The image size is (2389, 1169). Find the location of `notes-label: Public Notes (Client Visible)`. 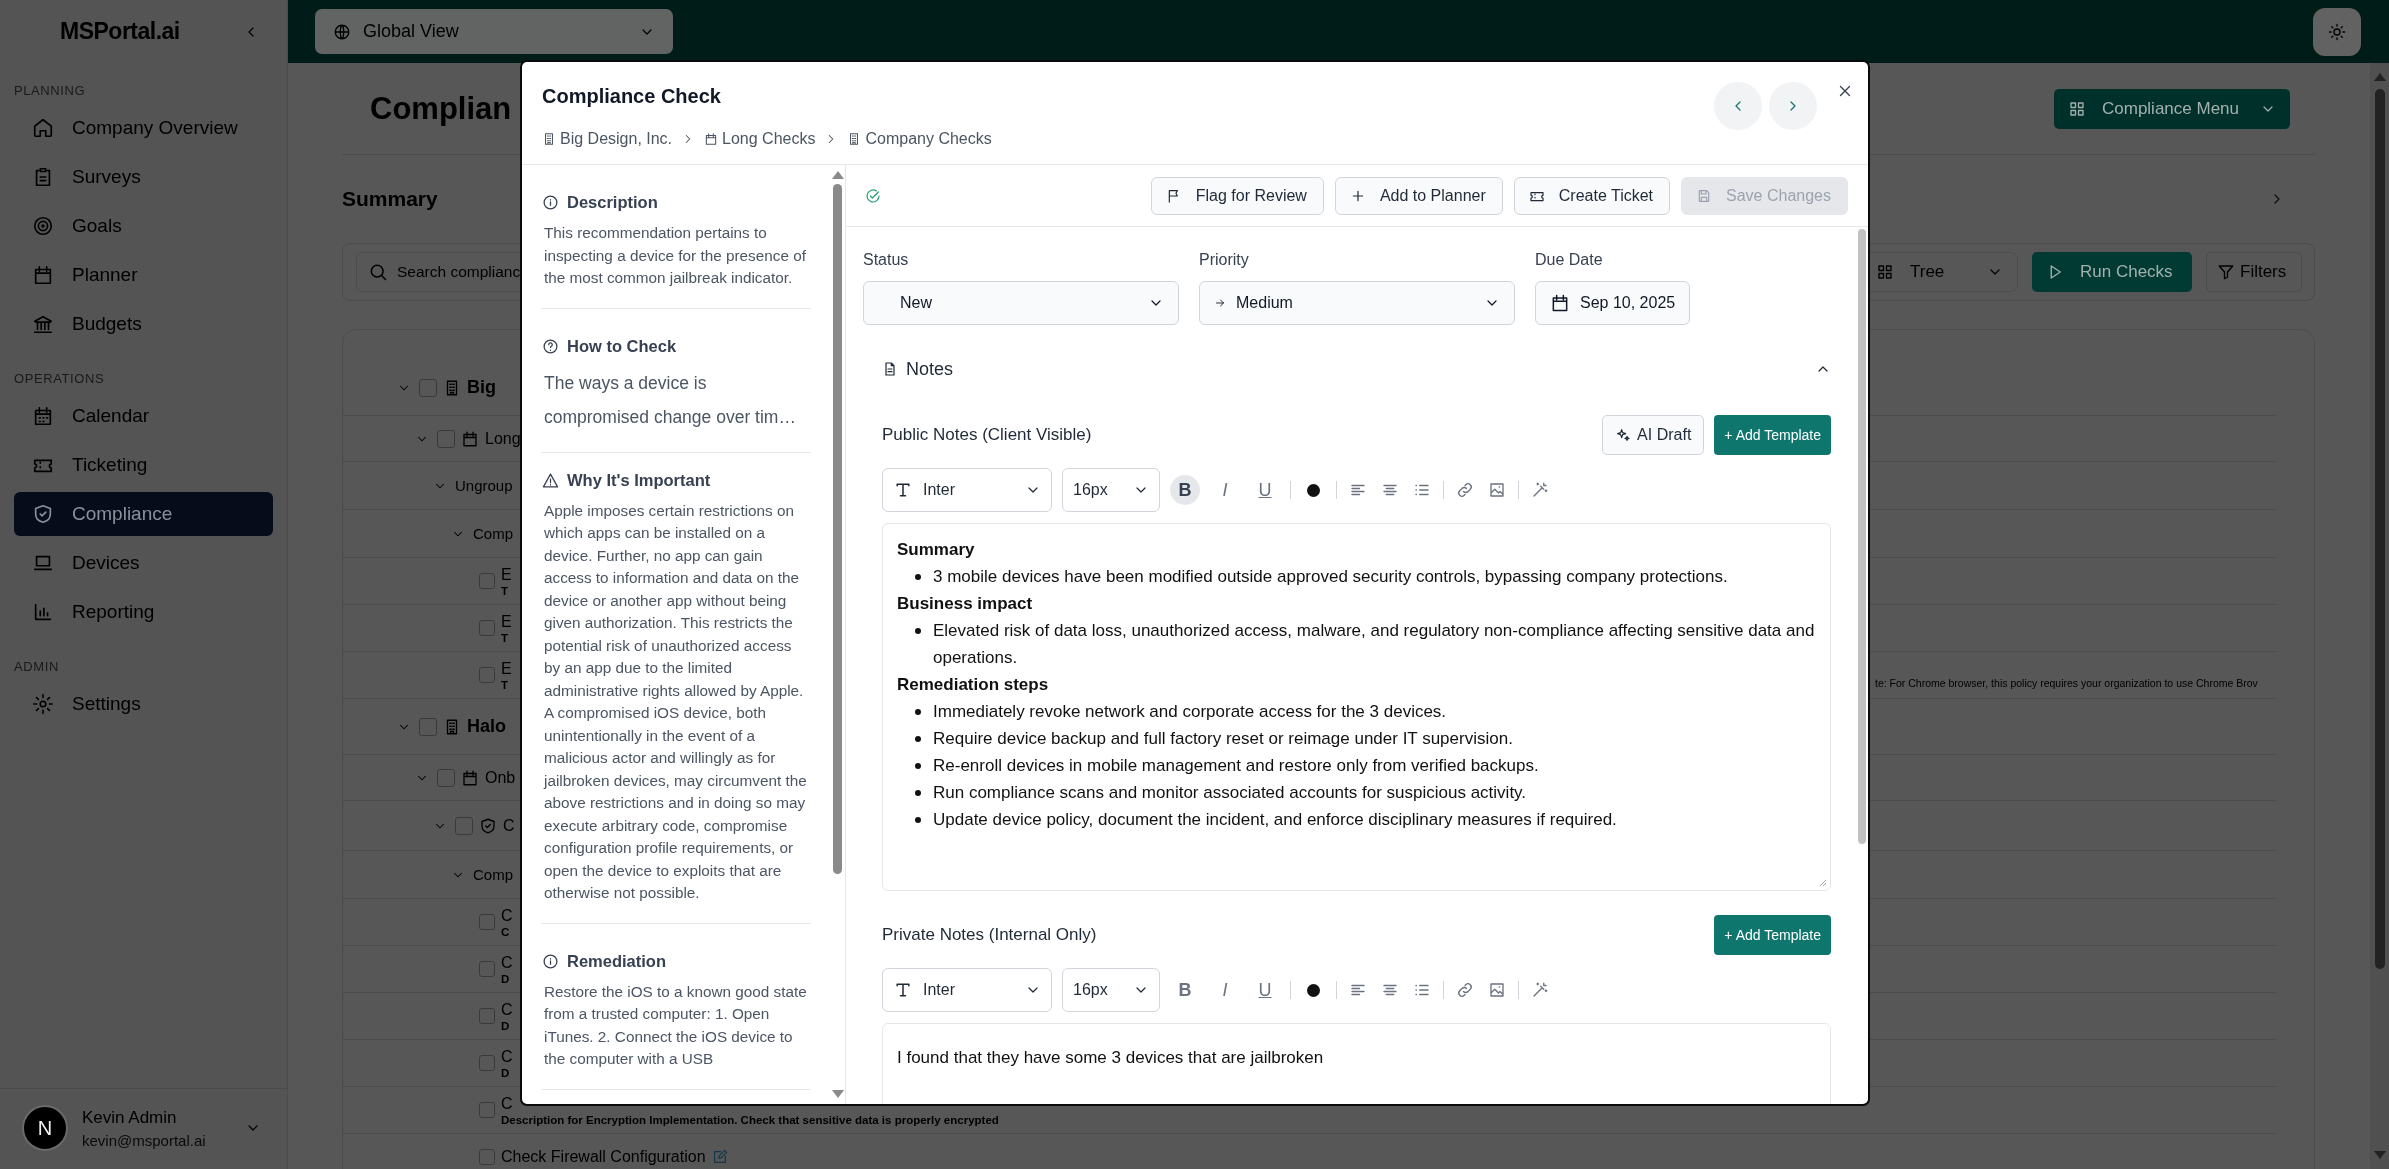

notes-label: Public Notes (Client Visible) is located at coordinates (987, 435).